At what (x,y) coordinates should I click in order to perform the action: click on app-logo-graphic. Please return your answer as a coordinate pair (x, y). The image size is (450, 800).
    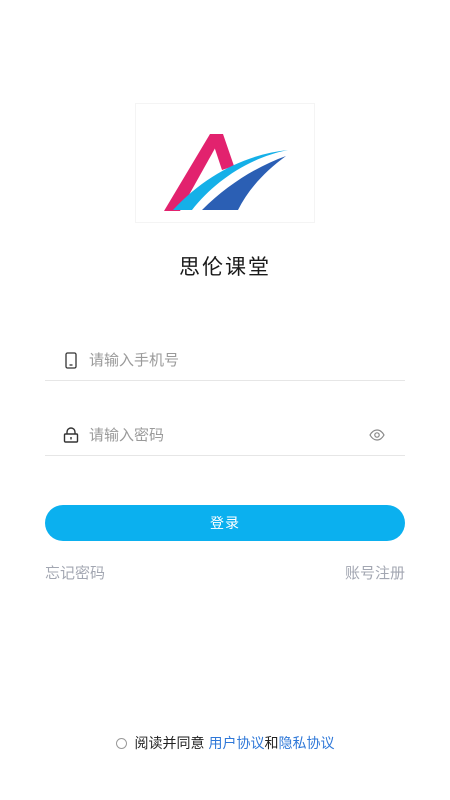
    Looking at the image, I should click on (226, 172).